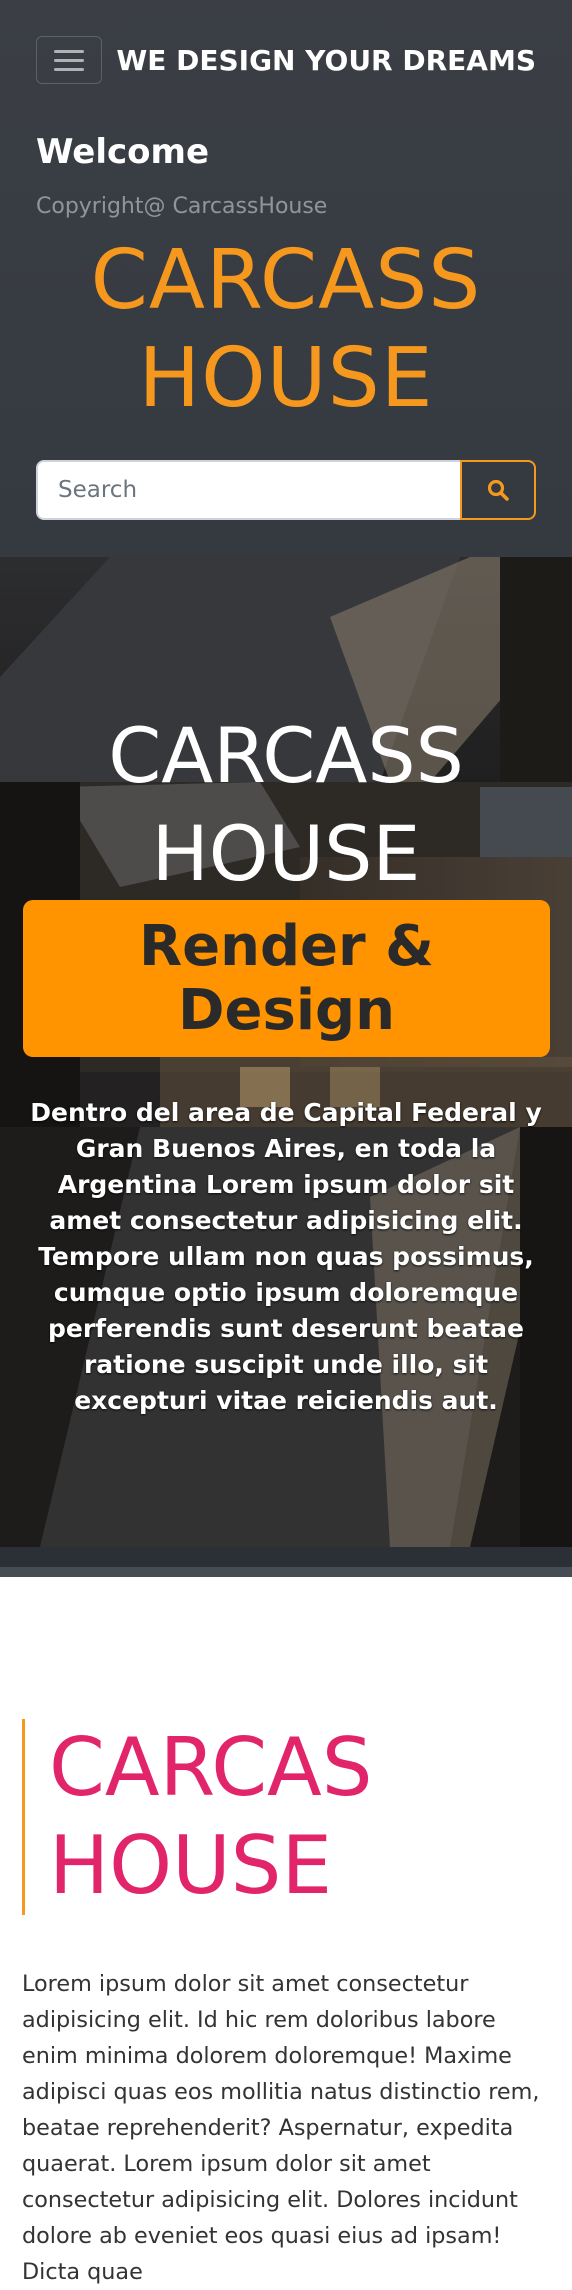 Image resolution: width=572 pixels, height=2290 pixels. What do you see at coordinates (326, 60) in the screenshot?
I see `brand-tagline: WE DESIGN YOUR DREAMS` at bounding box center [326, 60].